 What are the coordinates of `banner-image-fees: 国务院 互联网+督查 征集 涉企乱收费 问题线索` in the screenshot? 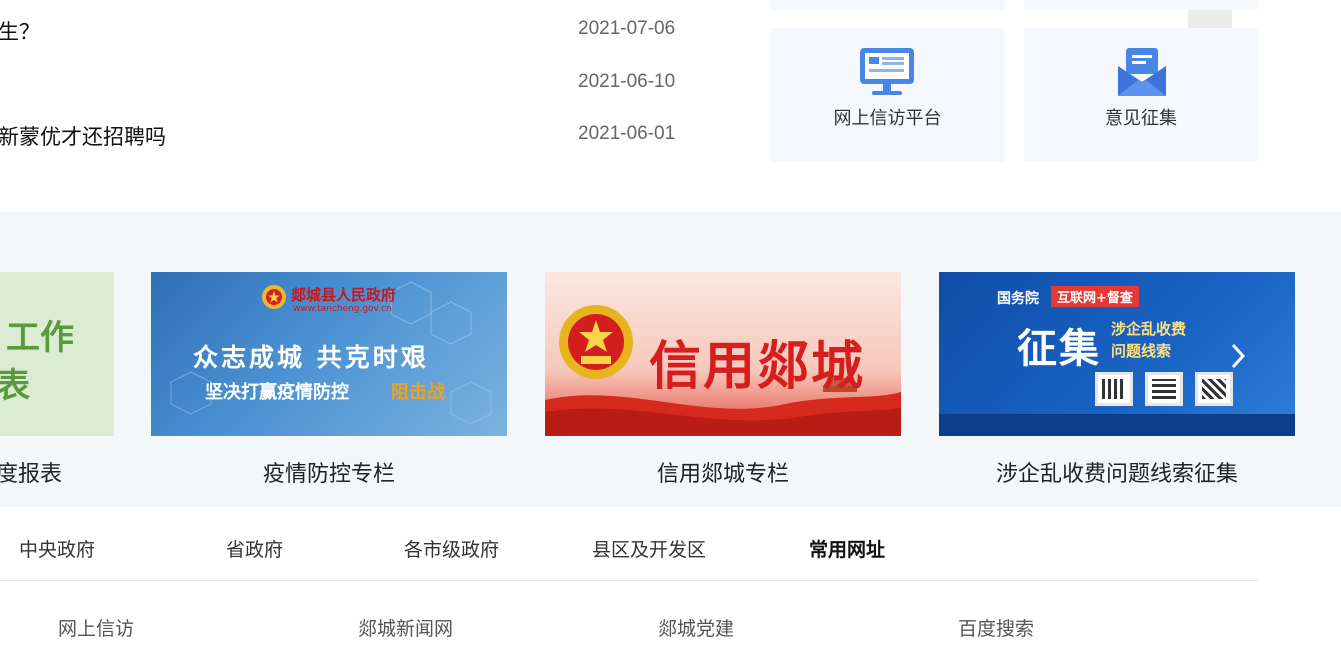 It's located at (1117, 354).